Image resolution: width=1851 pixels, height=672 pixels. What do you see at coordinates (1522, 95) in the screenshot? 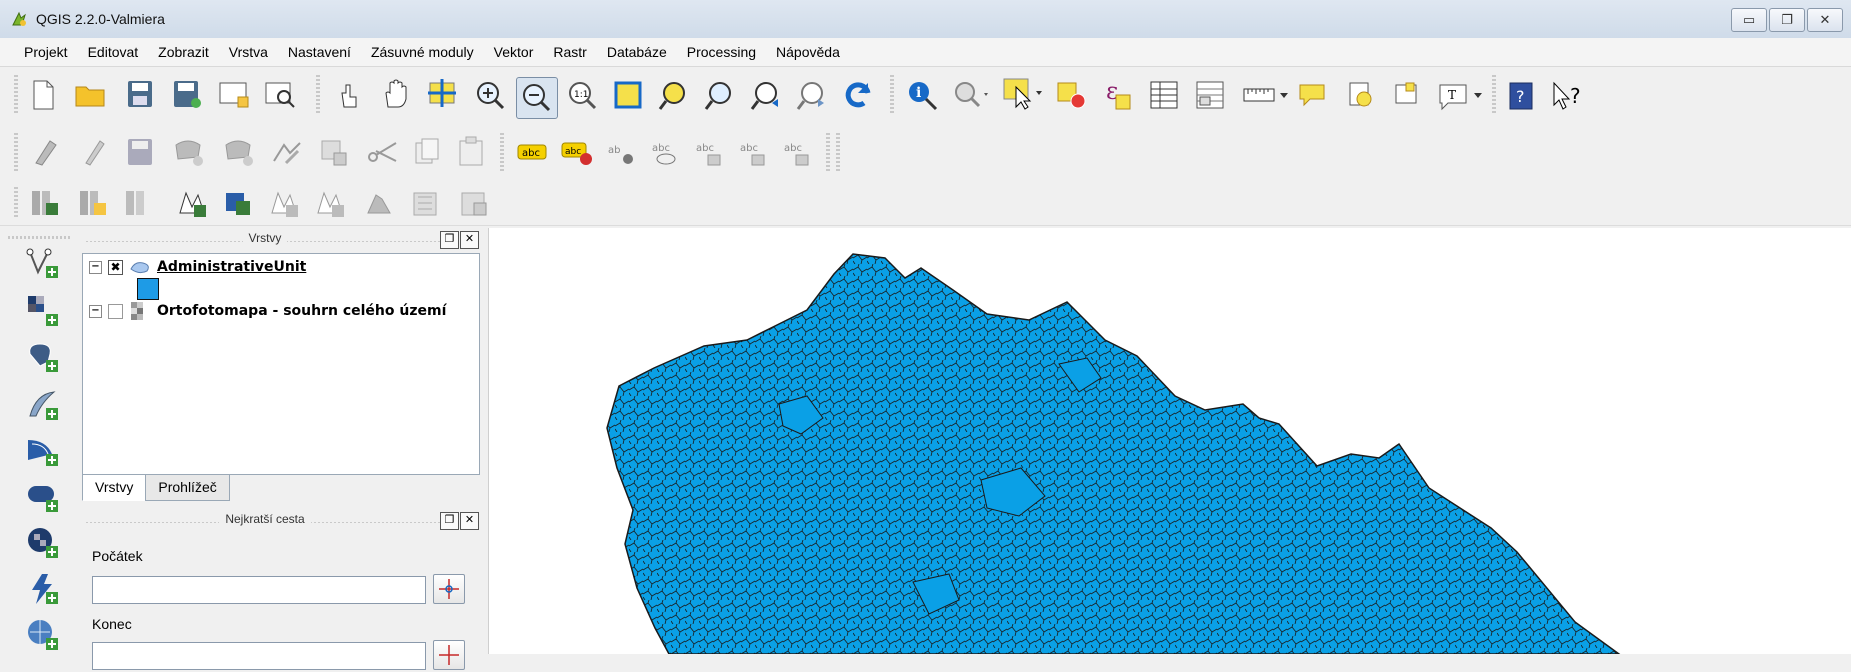
I see `help-icon: ?` at bounding box center [1522, 95].